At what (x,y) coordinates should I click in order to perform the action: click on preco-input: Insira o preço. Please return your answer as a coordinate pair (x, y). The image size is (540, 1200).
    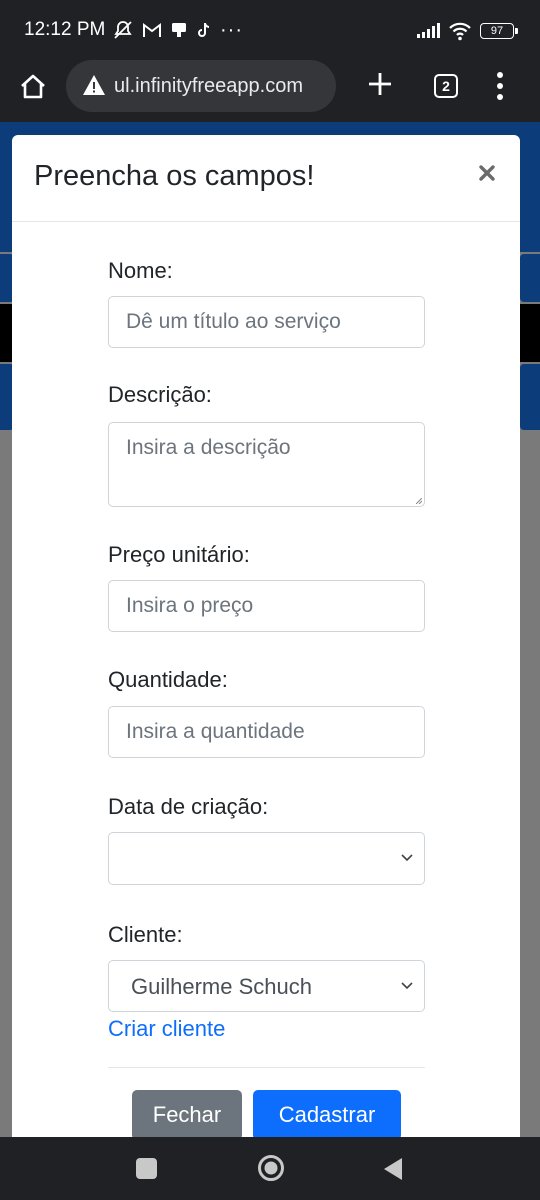
    Looking at the image, I should click on (266, 606).